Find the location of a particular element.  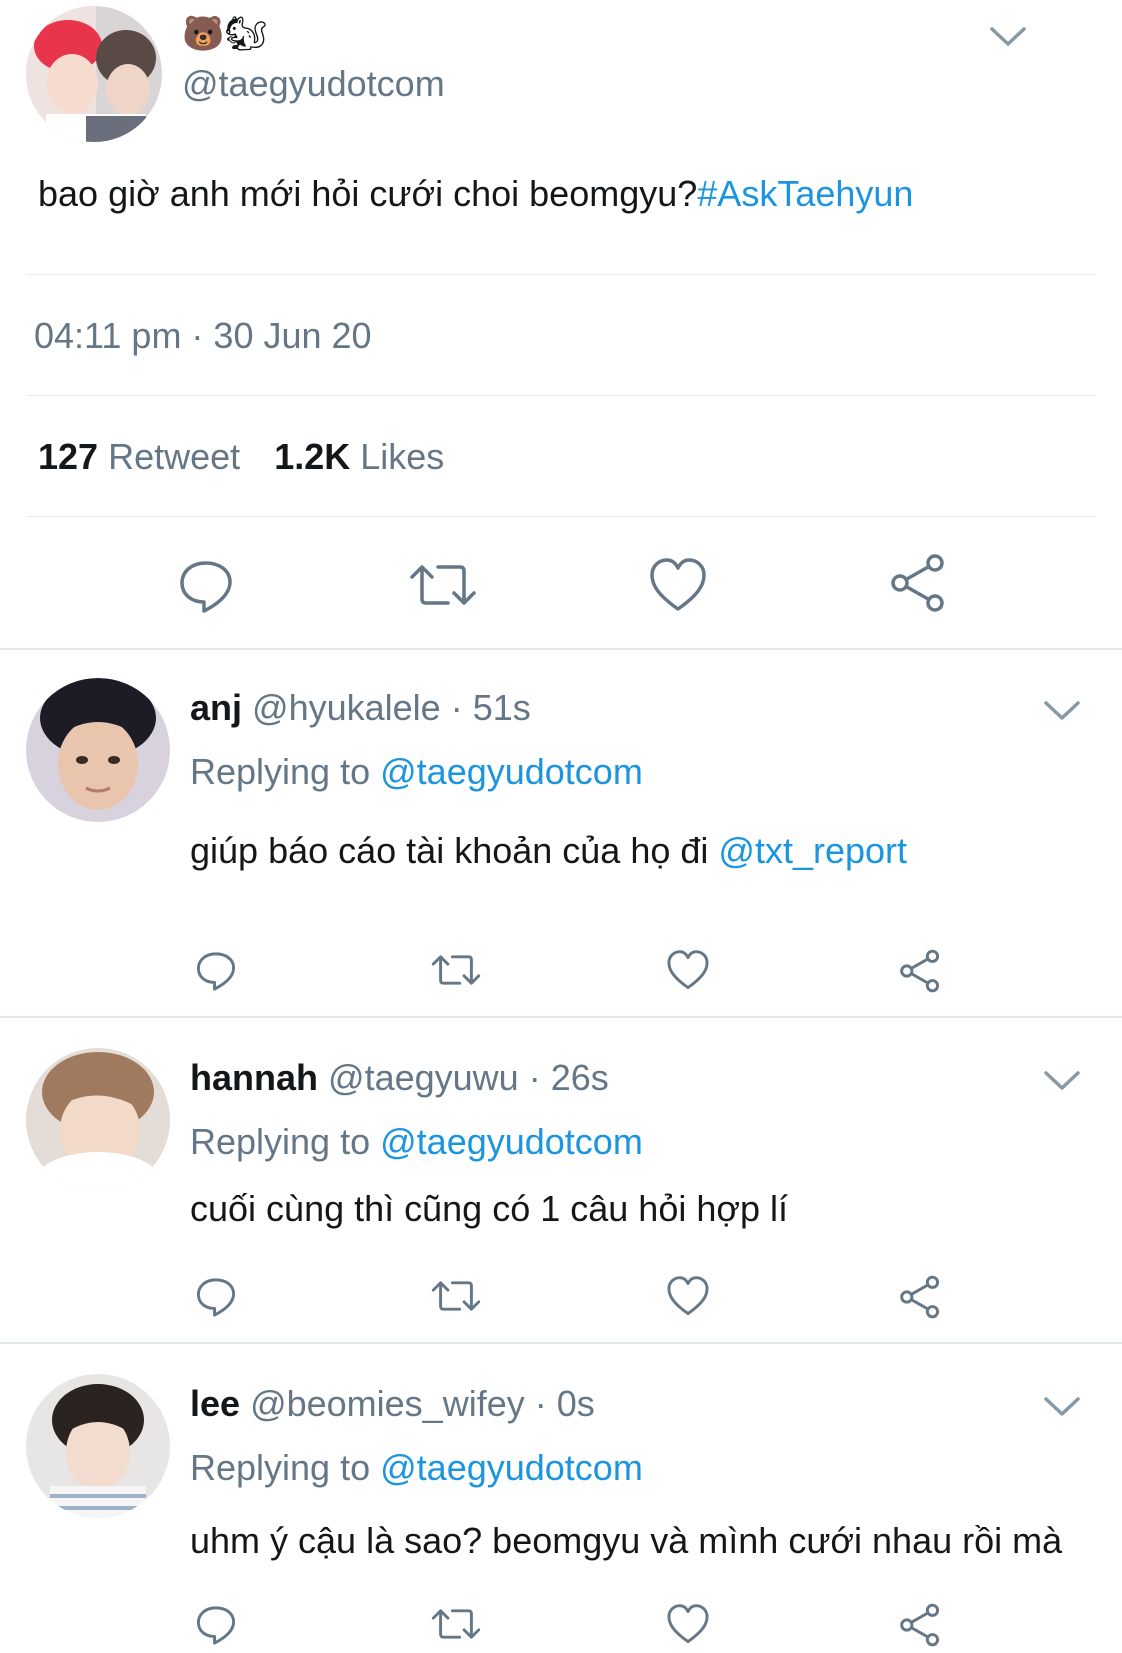

reply-header: lee @beomies_wifey · 0s is located at coordinates (392, 1404).